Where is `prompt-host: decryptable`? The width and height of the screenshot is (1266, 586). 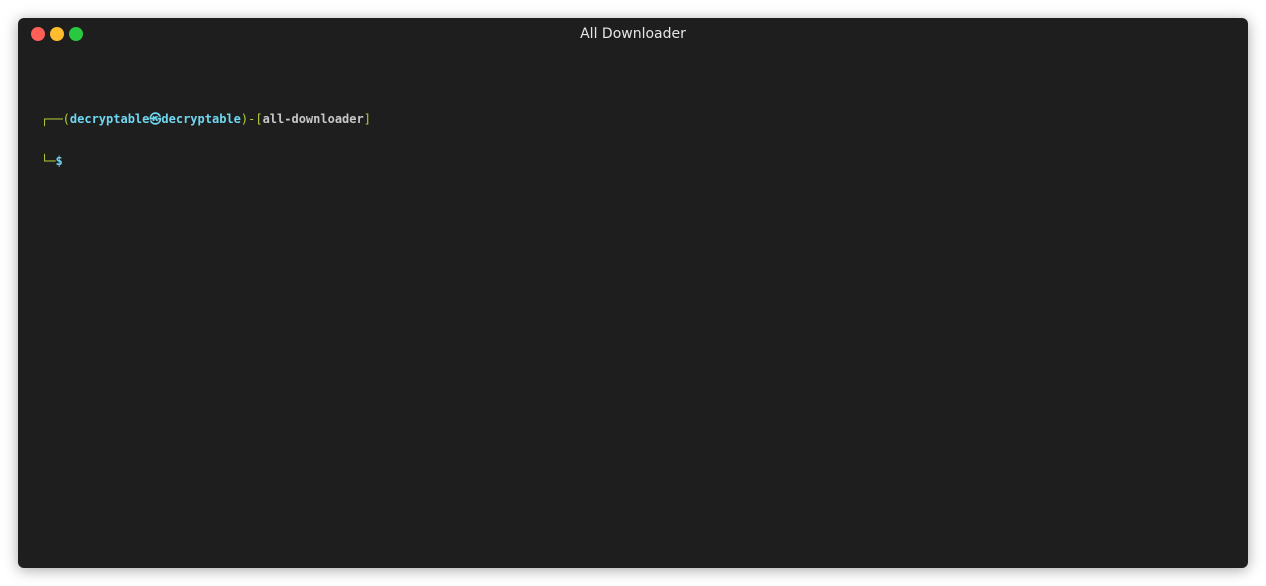
prompt-host: decryptable is located at coordinates (201, 119).